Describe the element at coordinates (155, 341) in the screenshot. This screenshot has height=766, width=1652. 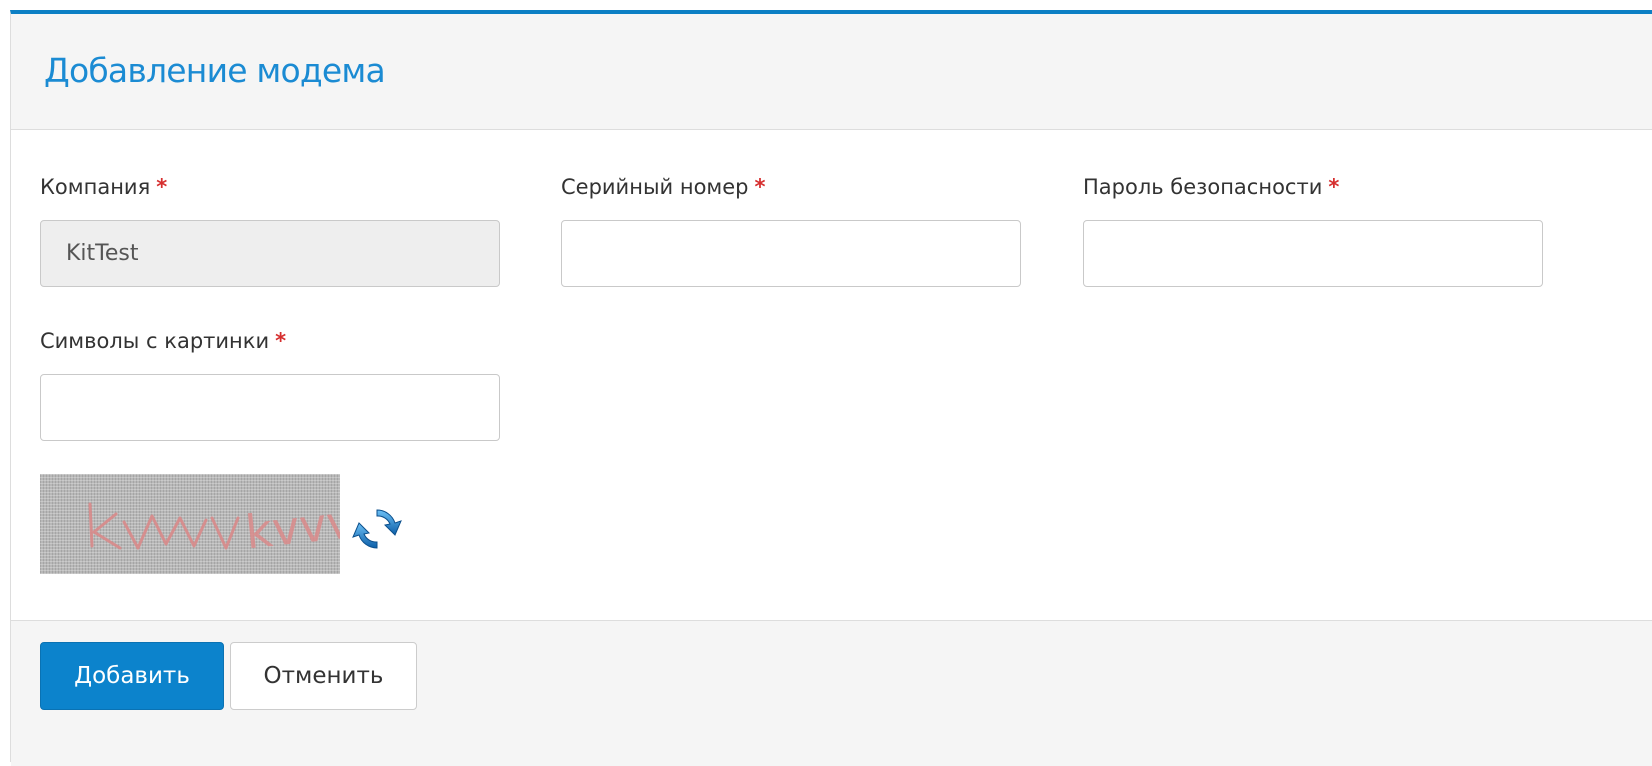
I see `captcha-code-label-text: Символы с картинки` at that location.